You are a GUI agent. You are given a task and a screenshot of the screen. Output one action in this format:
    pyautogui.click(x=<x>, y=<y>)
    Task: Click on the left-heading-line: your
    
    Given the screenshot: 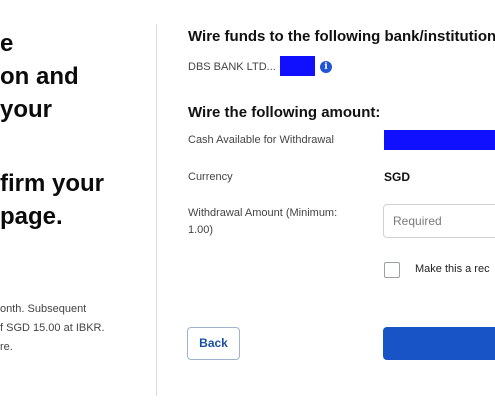 What is the action you would take?
    pyautogui.click(x=26, y=109)
    